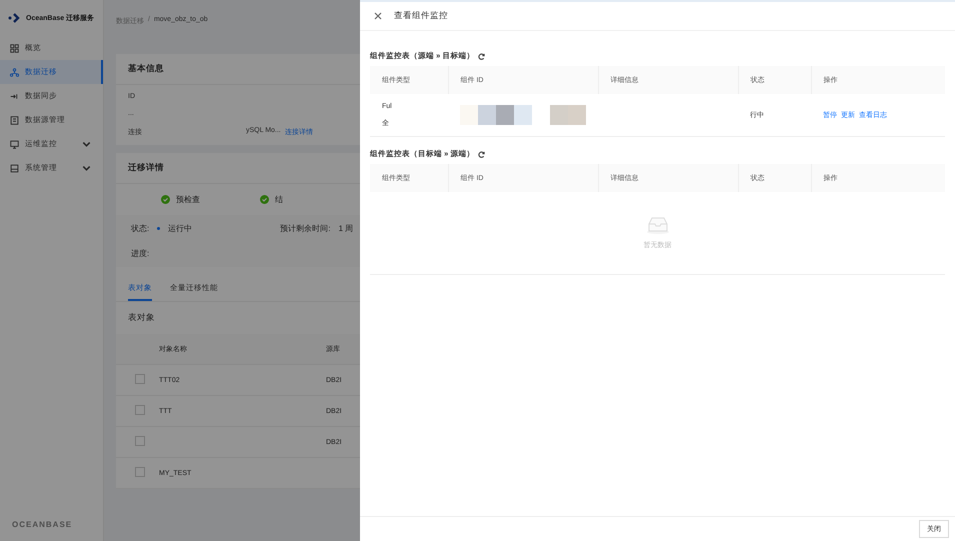 This screenshot has width=955, height=541. I want to click on status-value: 运行中, so click(180, 228).